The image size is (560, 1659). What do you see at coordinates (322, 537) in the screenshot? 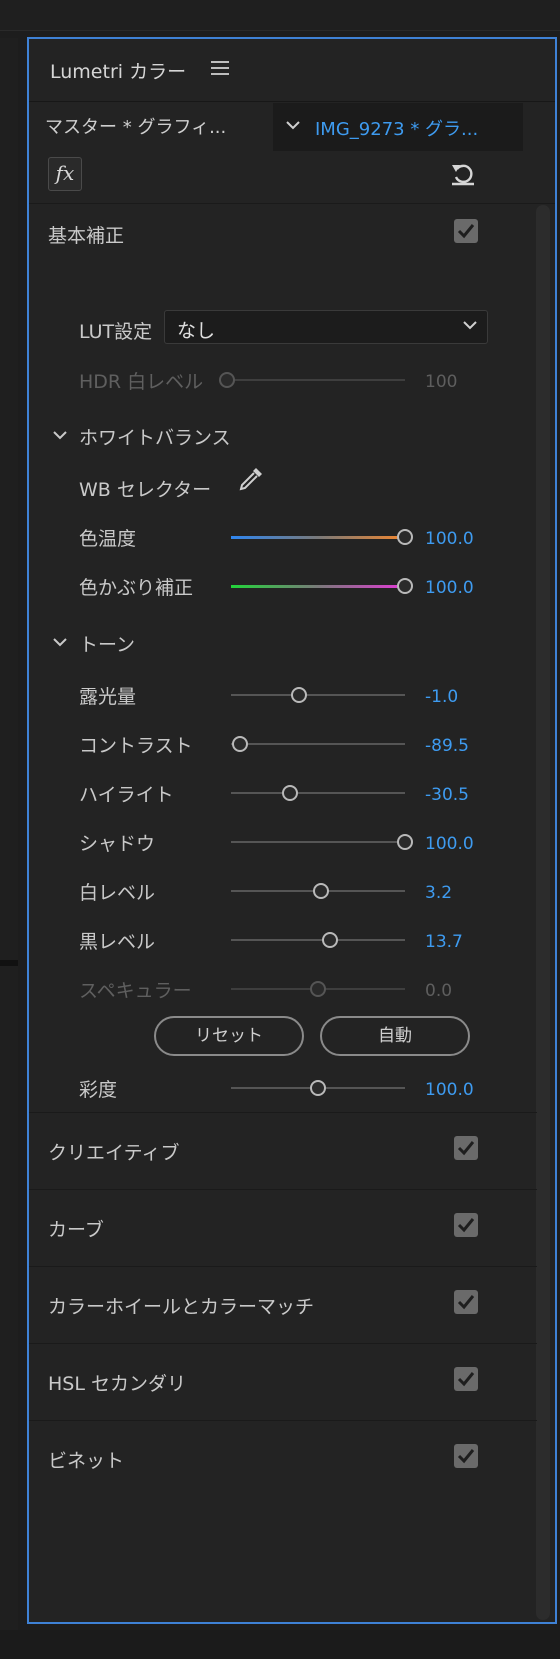
I see `temperature-slider` at bounding box center [322, 537].